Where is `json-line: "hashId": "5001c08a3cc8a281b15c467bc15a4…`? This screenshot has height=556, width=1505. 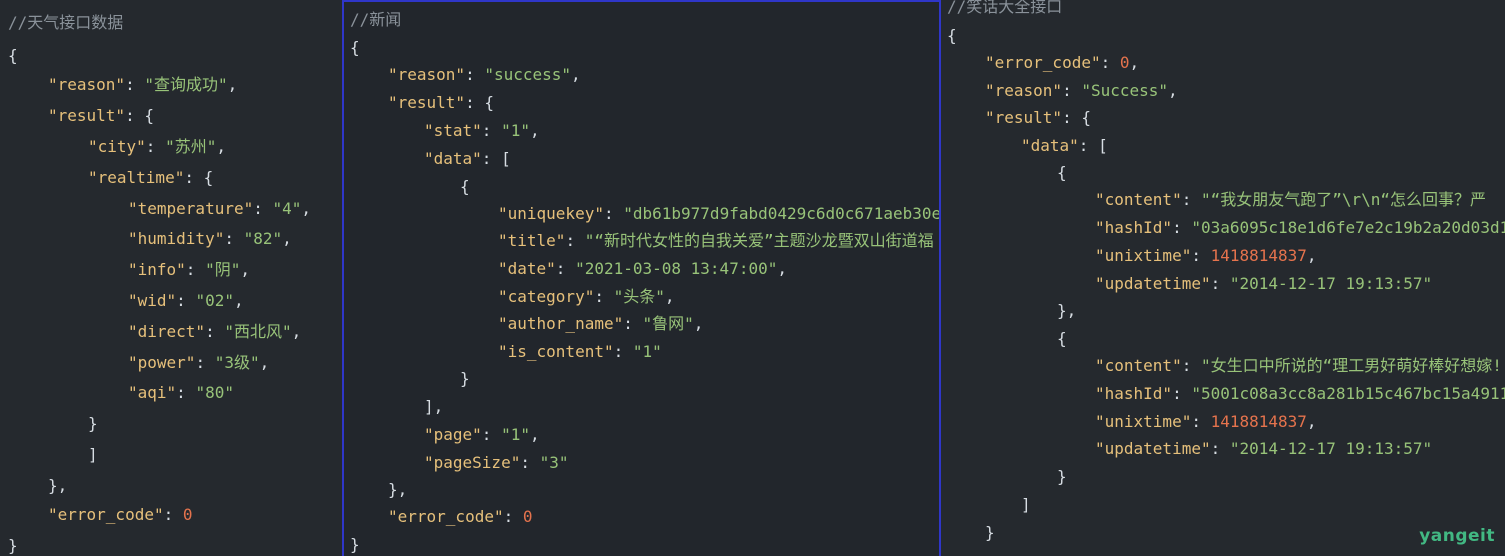
json-line: "hashId": "5001c08a3cc8a281b15c467bc15a4… is located at coordinates (1300, 393).